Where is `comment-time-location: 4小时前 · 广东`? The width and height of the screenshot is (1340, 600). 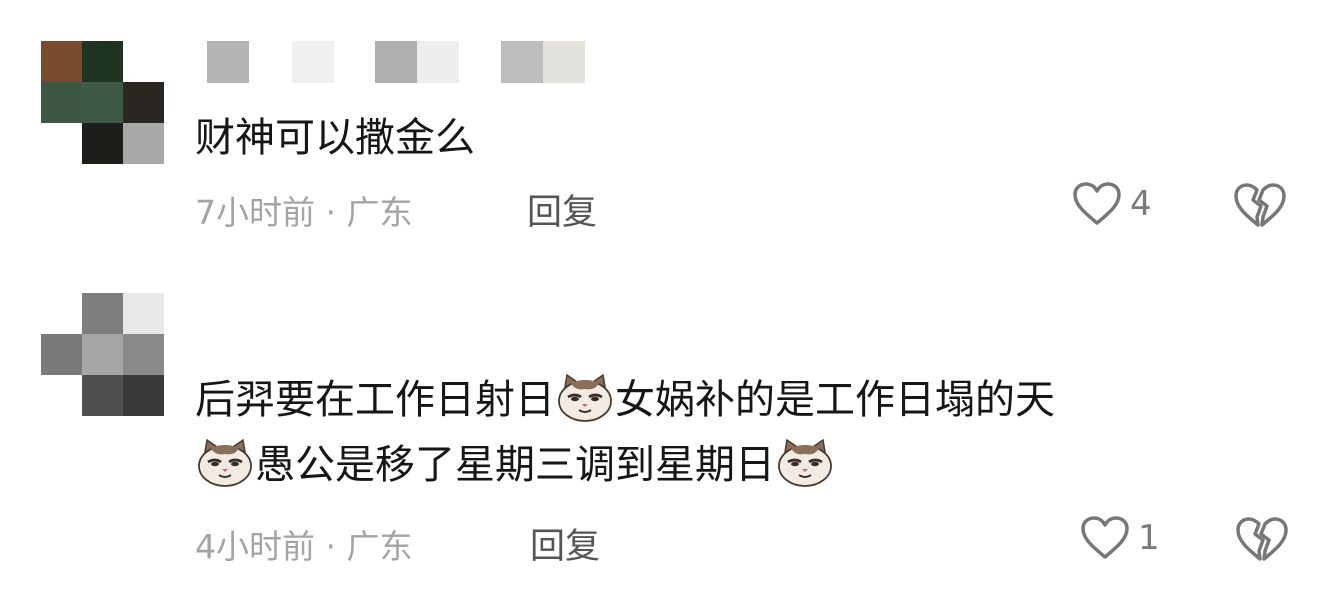 comment-time-location: 4小时前 · 广东 is located at coordinates (304, 546).